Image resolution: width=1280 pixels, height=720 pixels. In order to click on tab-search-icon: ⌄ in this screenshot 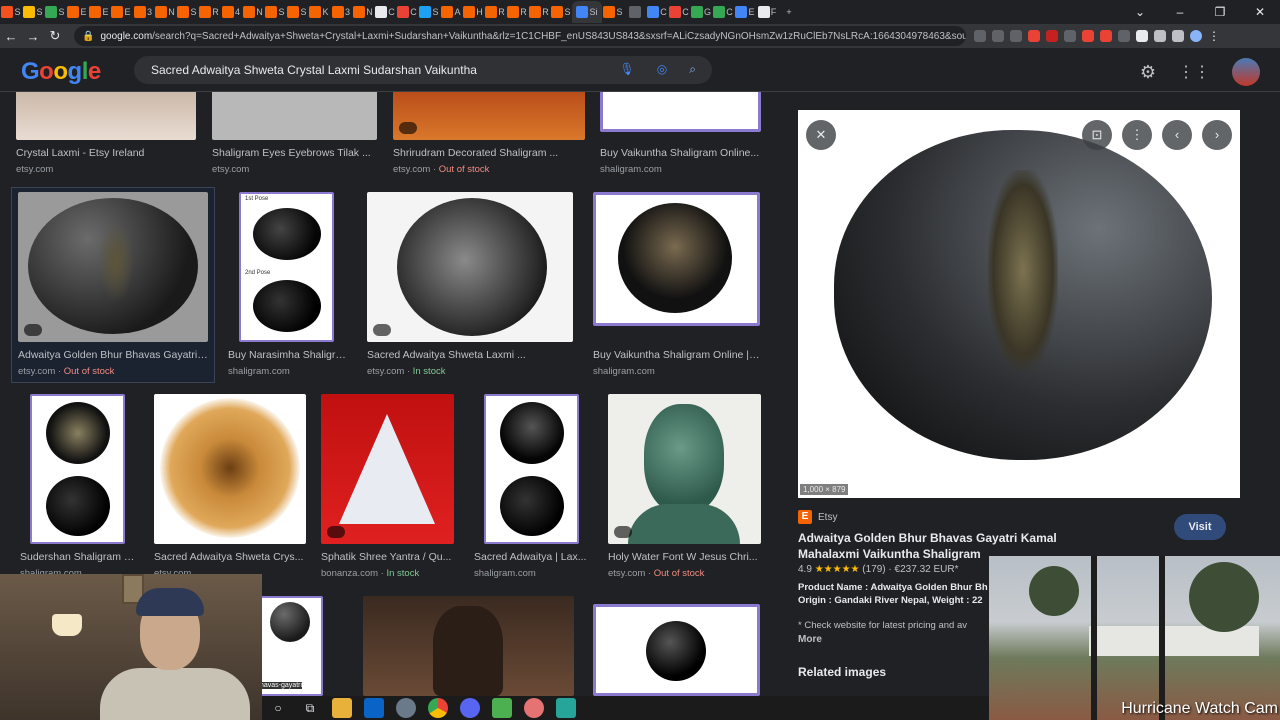, I will do `click(1140, 12)`.